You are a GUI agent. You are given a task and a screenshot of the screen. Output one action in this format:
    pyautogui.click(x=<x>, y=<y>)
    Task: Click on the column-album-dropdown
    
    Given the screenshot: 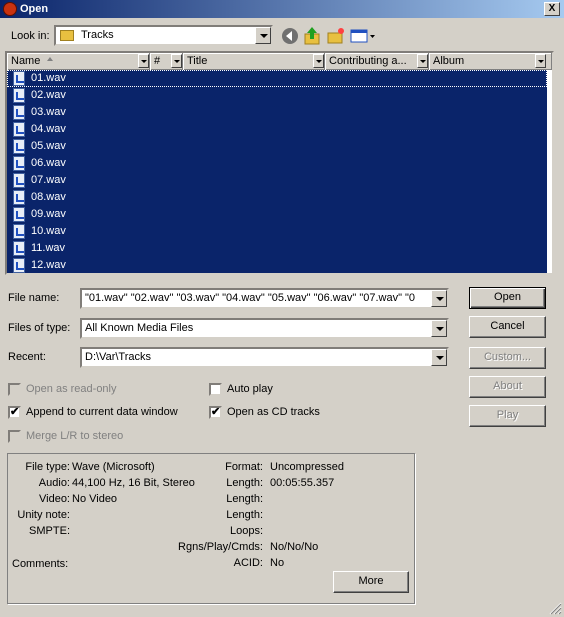 What is the action you would take?
    pyautogui.click(x=540, y=61)
    